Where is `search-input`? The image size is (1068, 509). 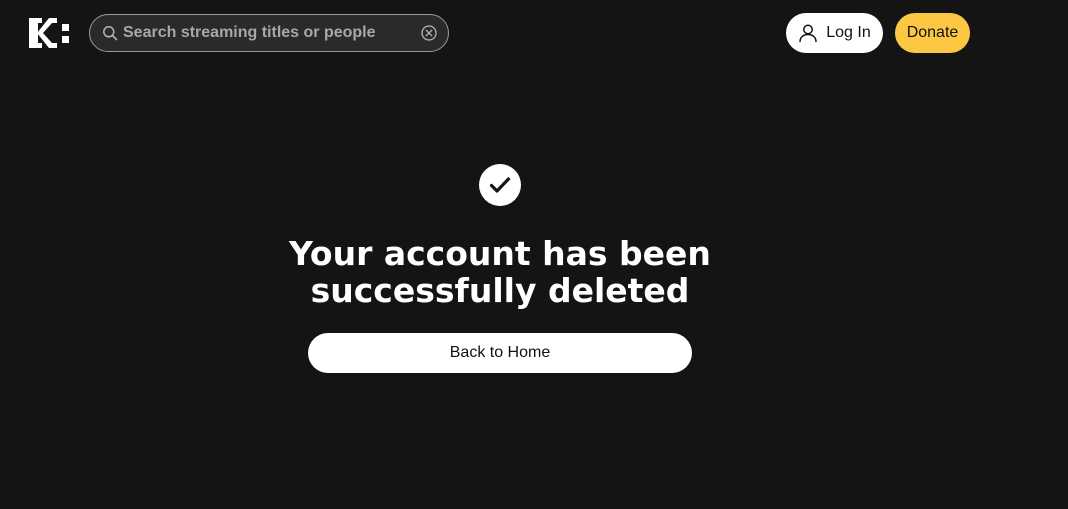
search-input is located at coordinates (271, 33).